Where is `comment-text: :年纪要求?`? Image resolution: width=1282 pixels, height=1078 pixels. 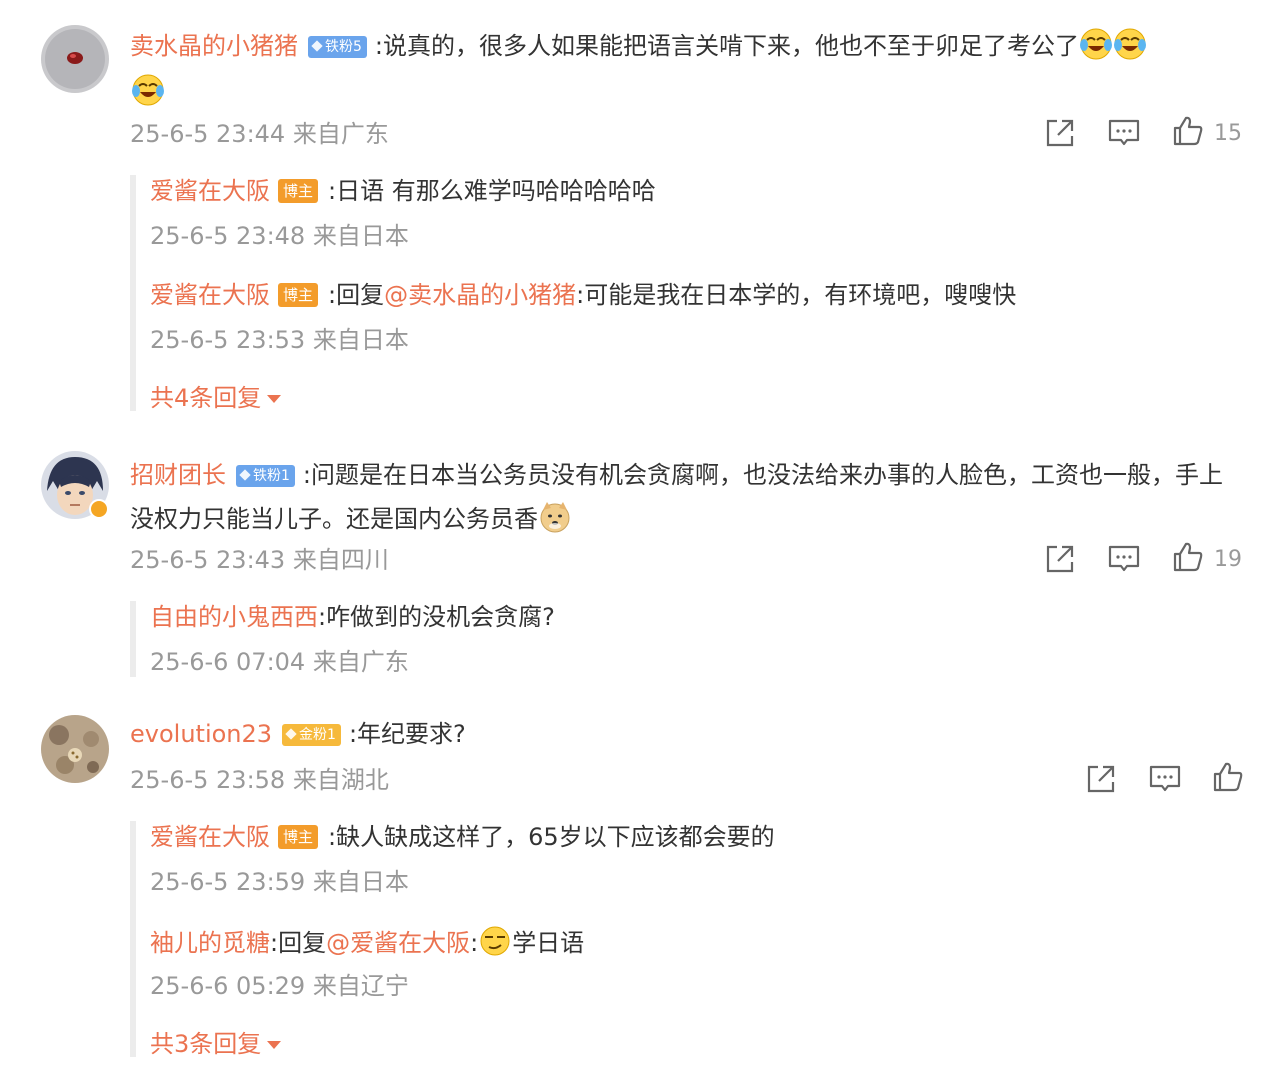 comment-text: :年纪要求? is located at coordinates (407, 734).